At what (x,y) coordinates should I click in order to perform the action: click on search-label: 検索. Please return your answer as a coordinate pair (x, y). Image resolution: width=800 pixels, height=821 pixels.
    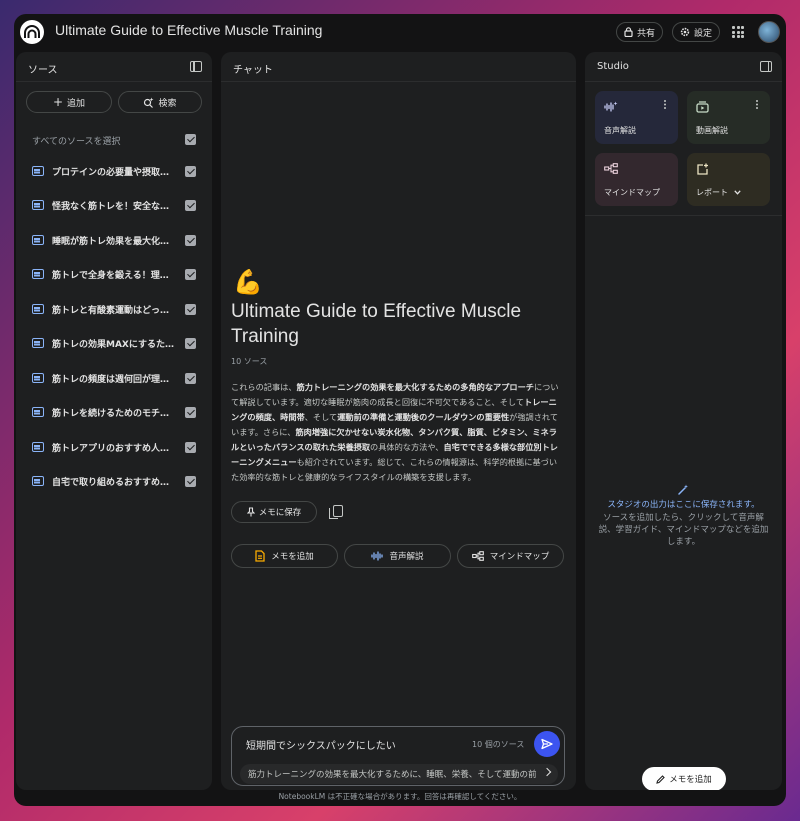
    Looking at the image, I should click on (167, 103).